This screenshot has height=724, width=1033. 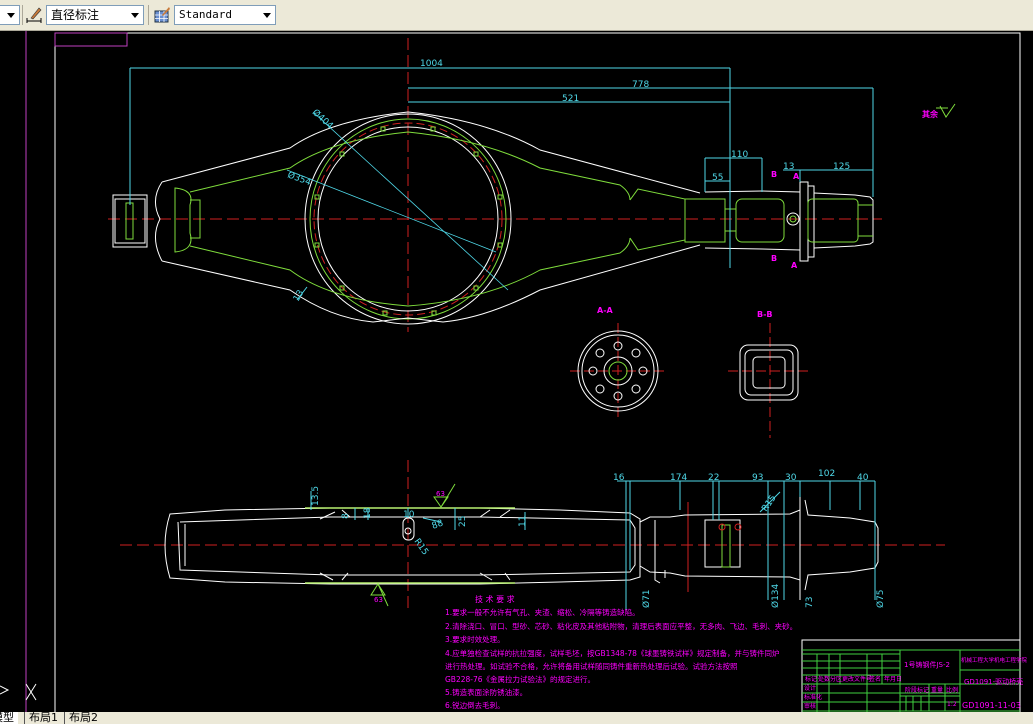 What do you see at coordinates (34, 15) in the screenshot?
I see `dimension-style-icon` at bounding box center [34, 15].